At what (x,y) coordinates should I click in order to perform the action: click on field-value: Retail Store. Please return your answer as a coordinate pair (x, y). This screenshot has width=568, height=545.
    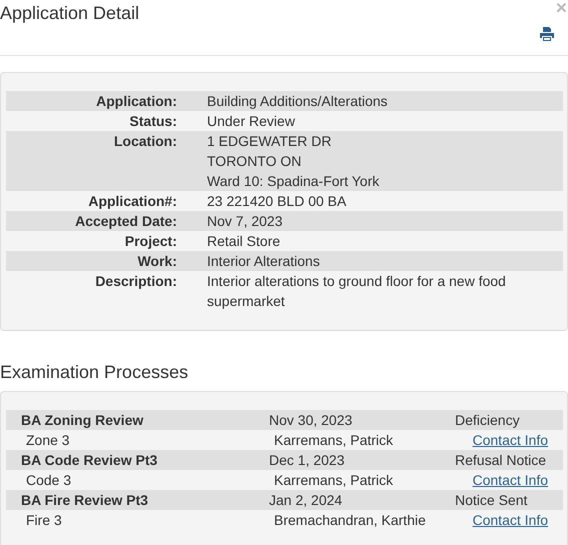
    Looking at the image, I should click on (244, 241).